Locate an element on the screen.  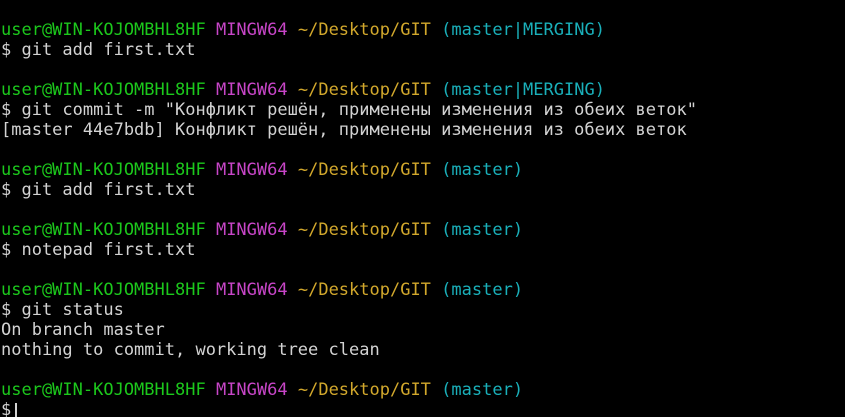
output-line: nothing to commit, working tree clean is located at coordinates (190, 350).